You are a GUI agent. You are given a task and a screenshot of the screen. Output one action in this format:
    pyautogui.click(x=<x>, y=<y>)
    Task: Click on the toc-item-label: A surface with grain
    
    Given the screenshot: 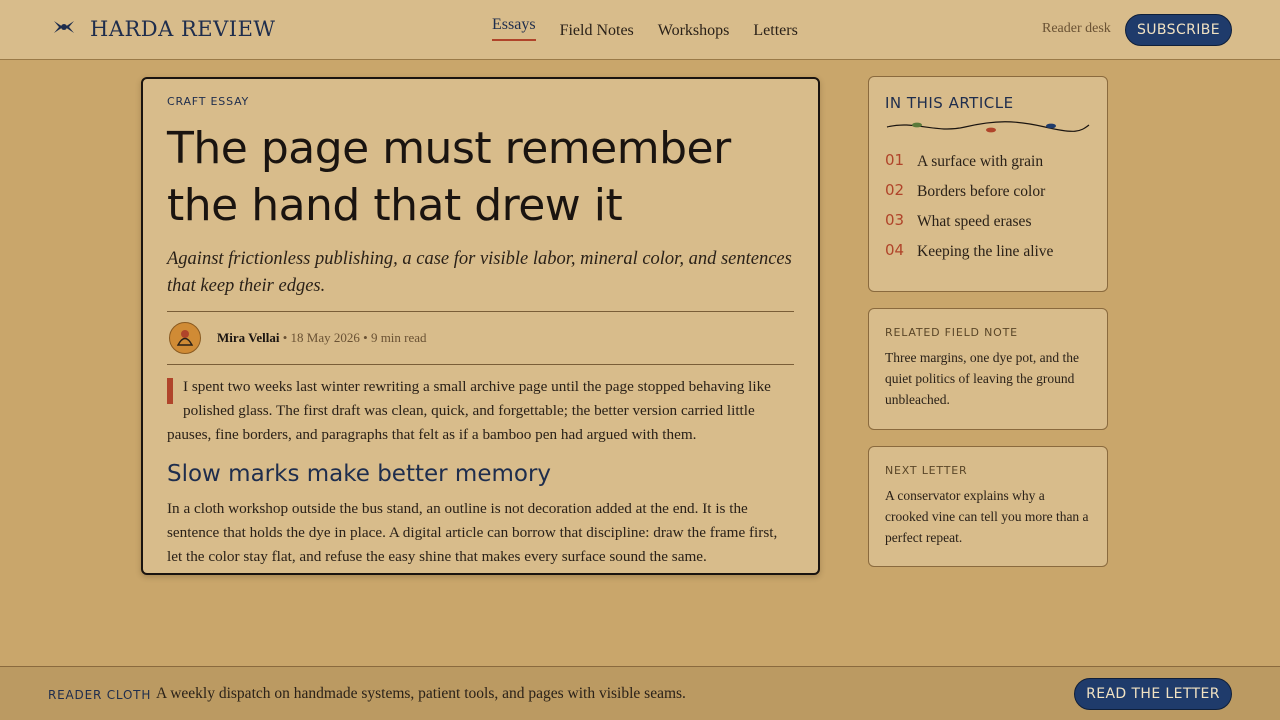 What is the action you would take?
    pyautogui.click(x=980, y=161)
    